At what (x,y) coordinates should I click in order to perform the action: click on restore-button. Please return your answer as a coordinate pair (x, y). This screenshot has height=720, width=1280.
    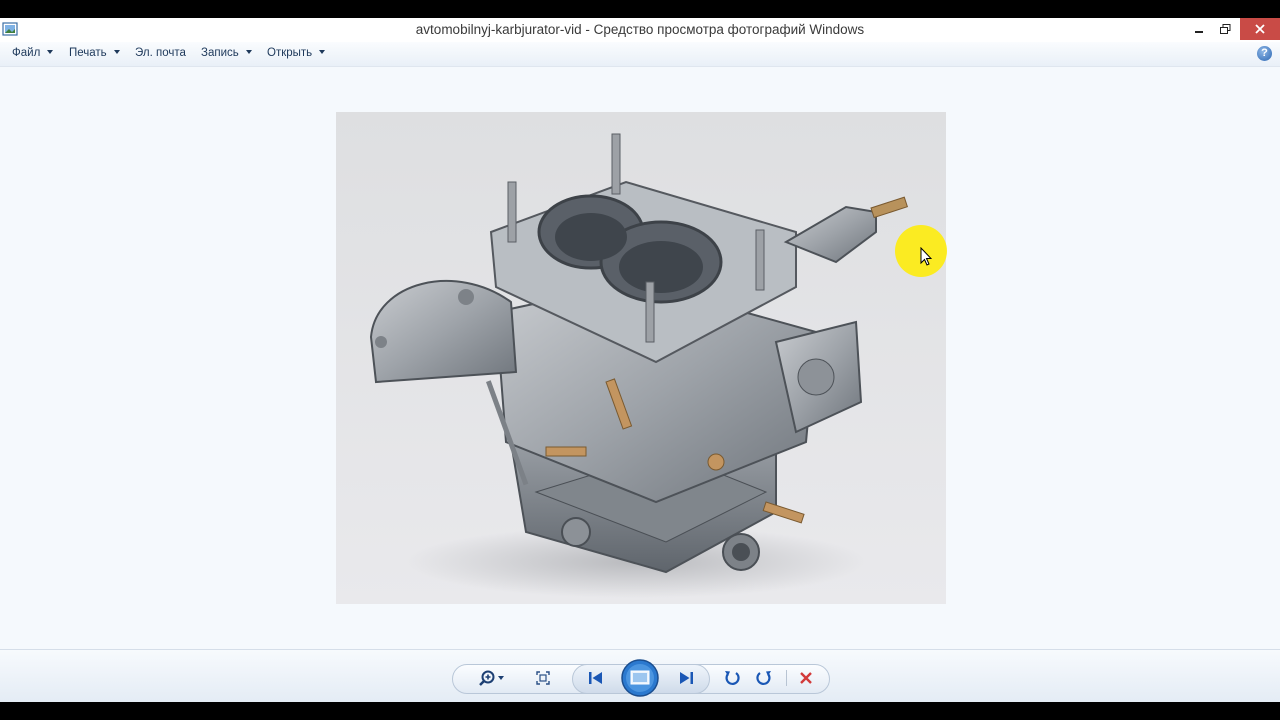
    Looking at the image, I should click on (1225, 29).